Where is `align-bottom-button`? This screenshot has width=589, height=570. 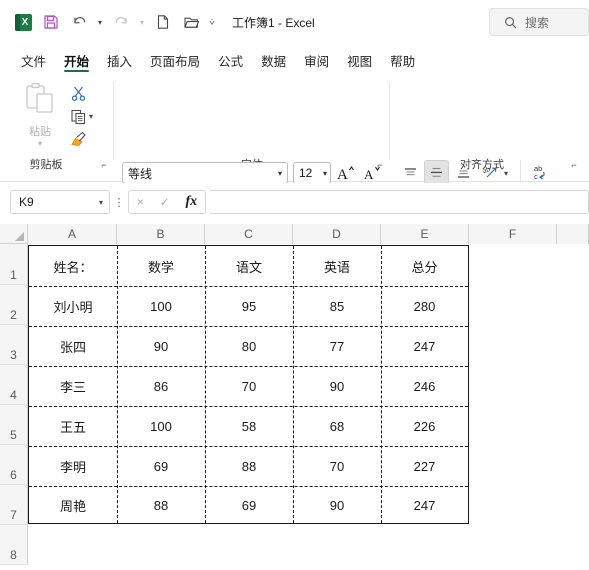
align-bottom-button is located at coordinates (463, 173).